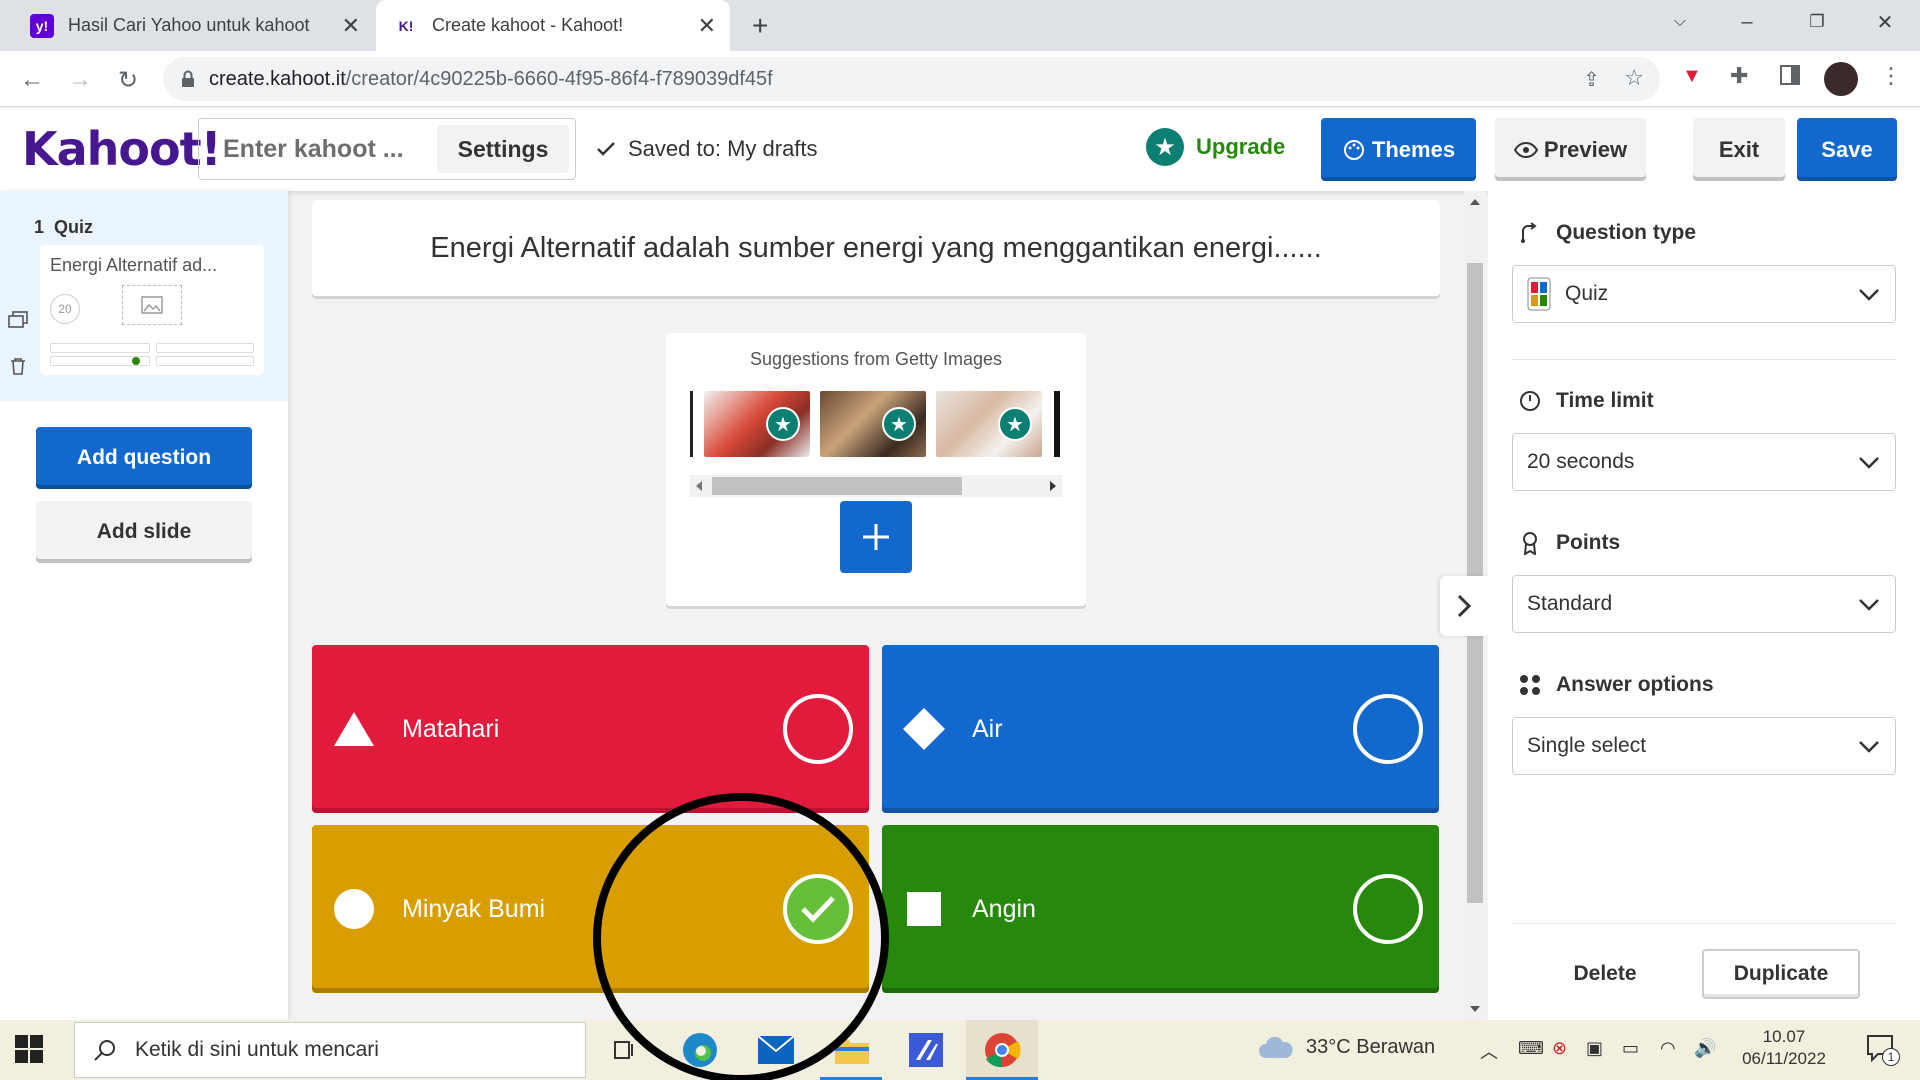 The width and height of the screenshot is (1920, 1080). I want to click on delete-button: Delete, so click(1605, 974).